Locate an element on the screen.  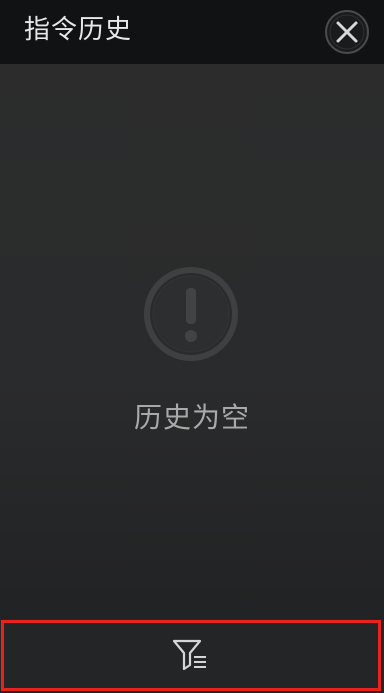
filter-icon is located at coordinates (191, 656).